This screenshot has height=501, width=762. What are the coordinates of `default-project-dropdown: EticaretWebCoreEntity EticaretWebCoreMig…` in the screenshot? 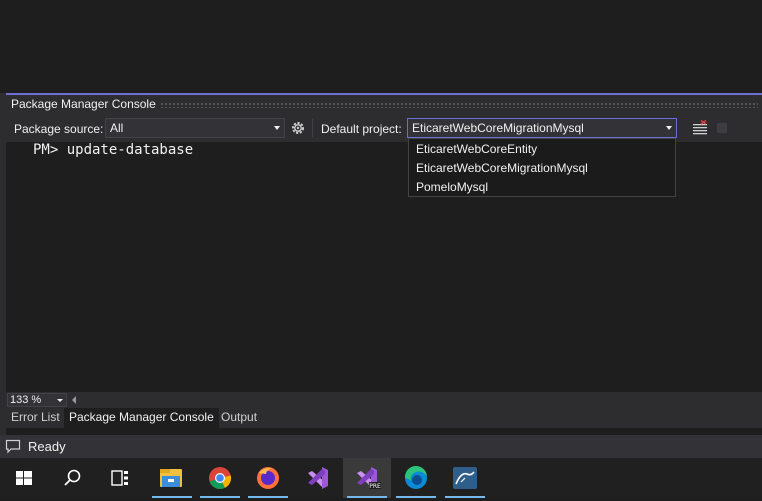 It's located at (542, 167).